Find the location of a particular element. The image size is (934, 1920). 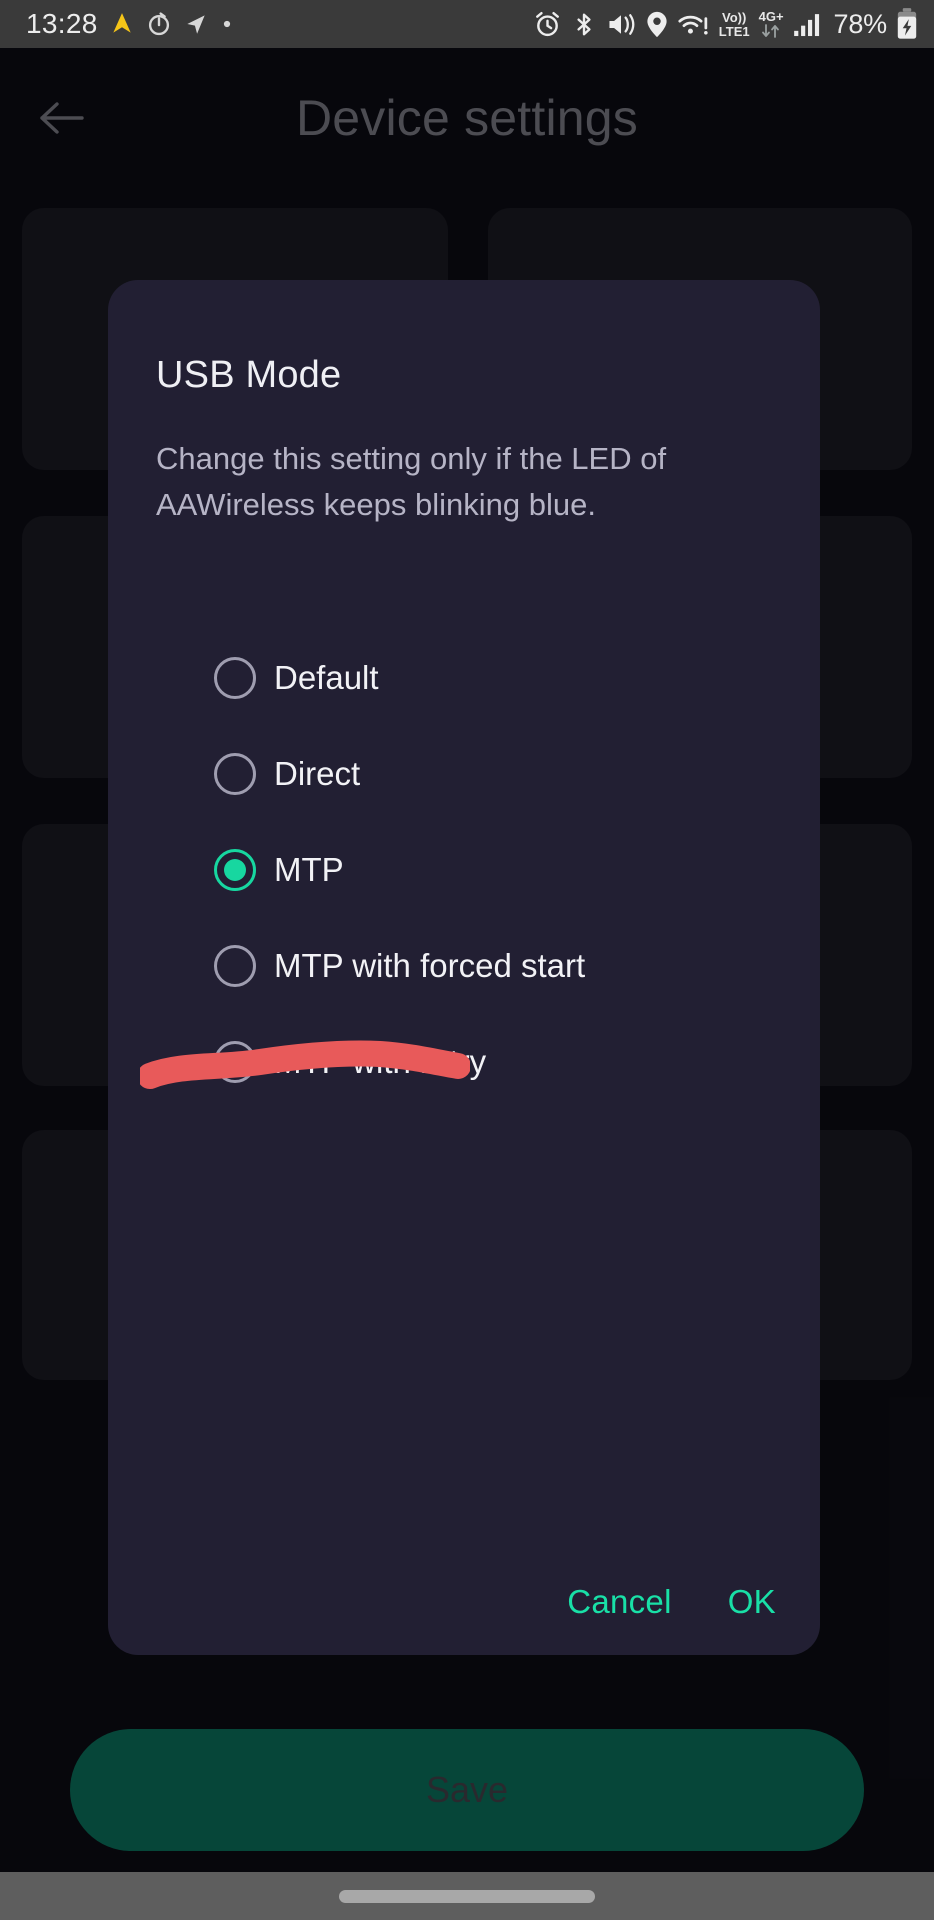

navigation-arrow-icon is located at coordinates (121, 23).